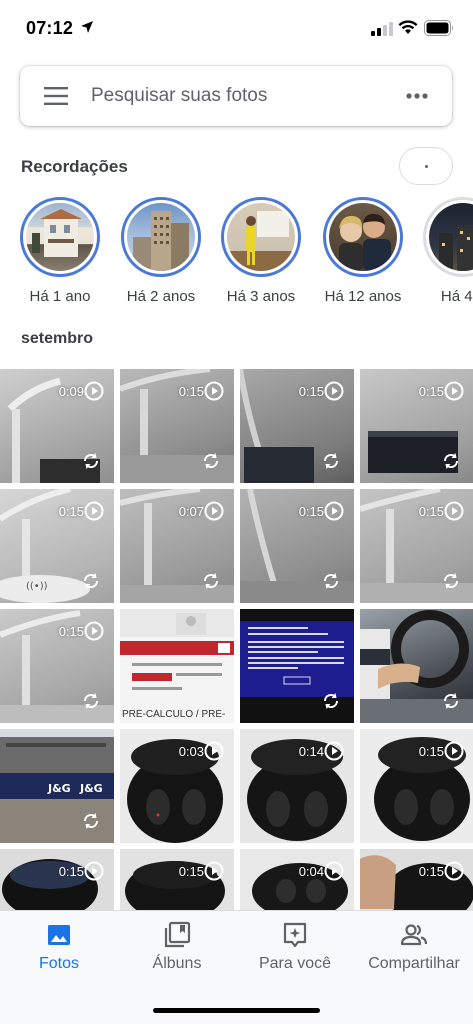 The width and height of the screenshot is (473, 1024). Describe the element at coordinates (57, 546) in the screenshot. I see `photo-tile: ((•)) 0:15` at that location.